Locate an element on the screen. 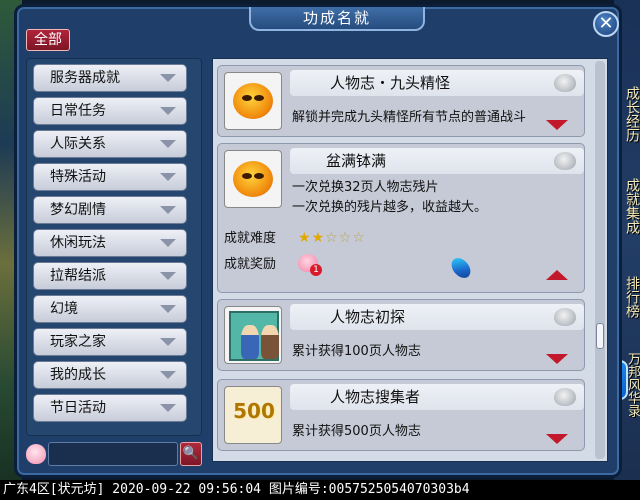 This screenshot has height=500, width=640. sidebar-item-label: 日常任务 is located at coordinates (78, 111).